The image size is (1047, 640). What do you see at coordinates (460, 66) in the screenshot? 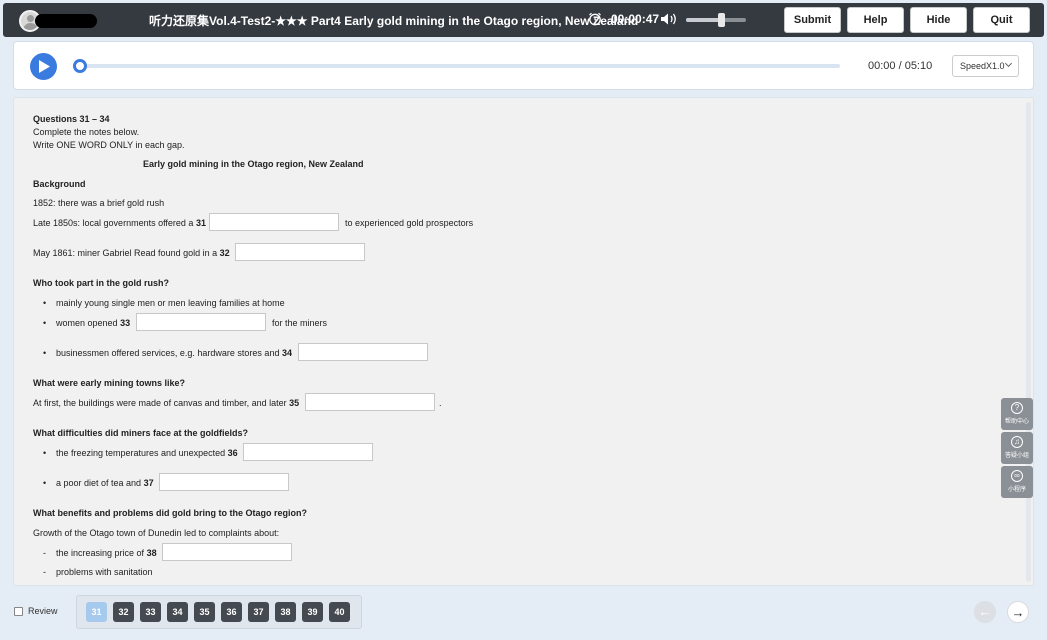
I see `audio-progress-track` at bounding box center [460, 66].